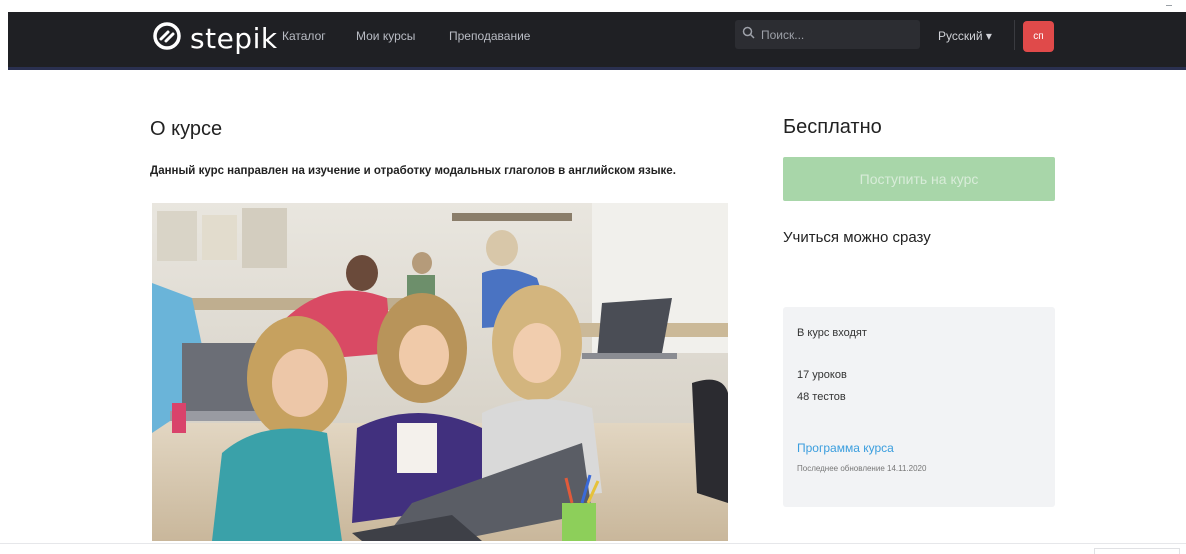  What do you see at coordinates (857, 237) in the screenshot?
I see `start-now-text: Учиться можно сразу` at bounding box center [857, 237].